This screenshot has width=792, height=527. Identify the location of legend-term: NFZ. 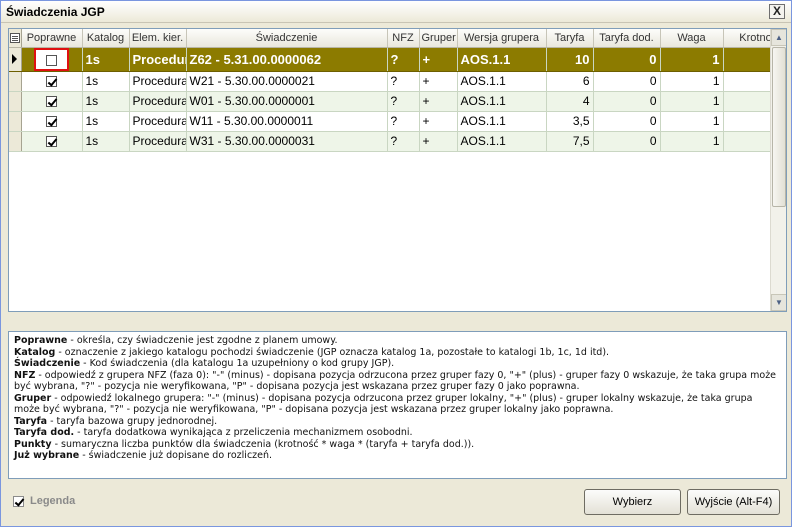
(25, 375).